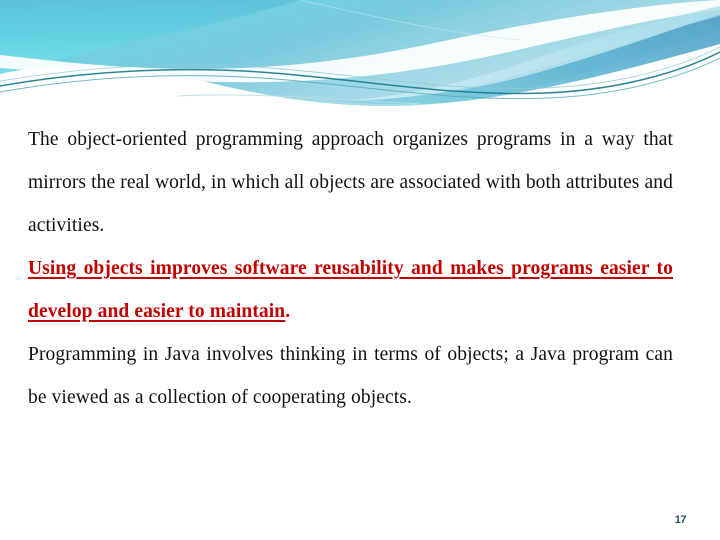 The height and width of the screenshot is (540, 720). Describe the element at coordinates (117, 268) in the screenshot. I see `highlight-word: objects` at that location.